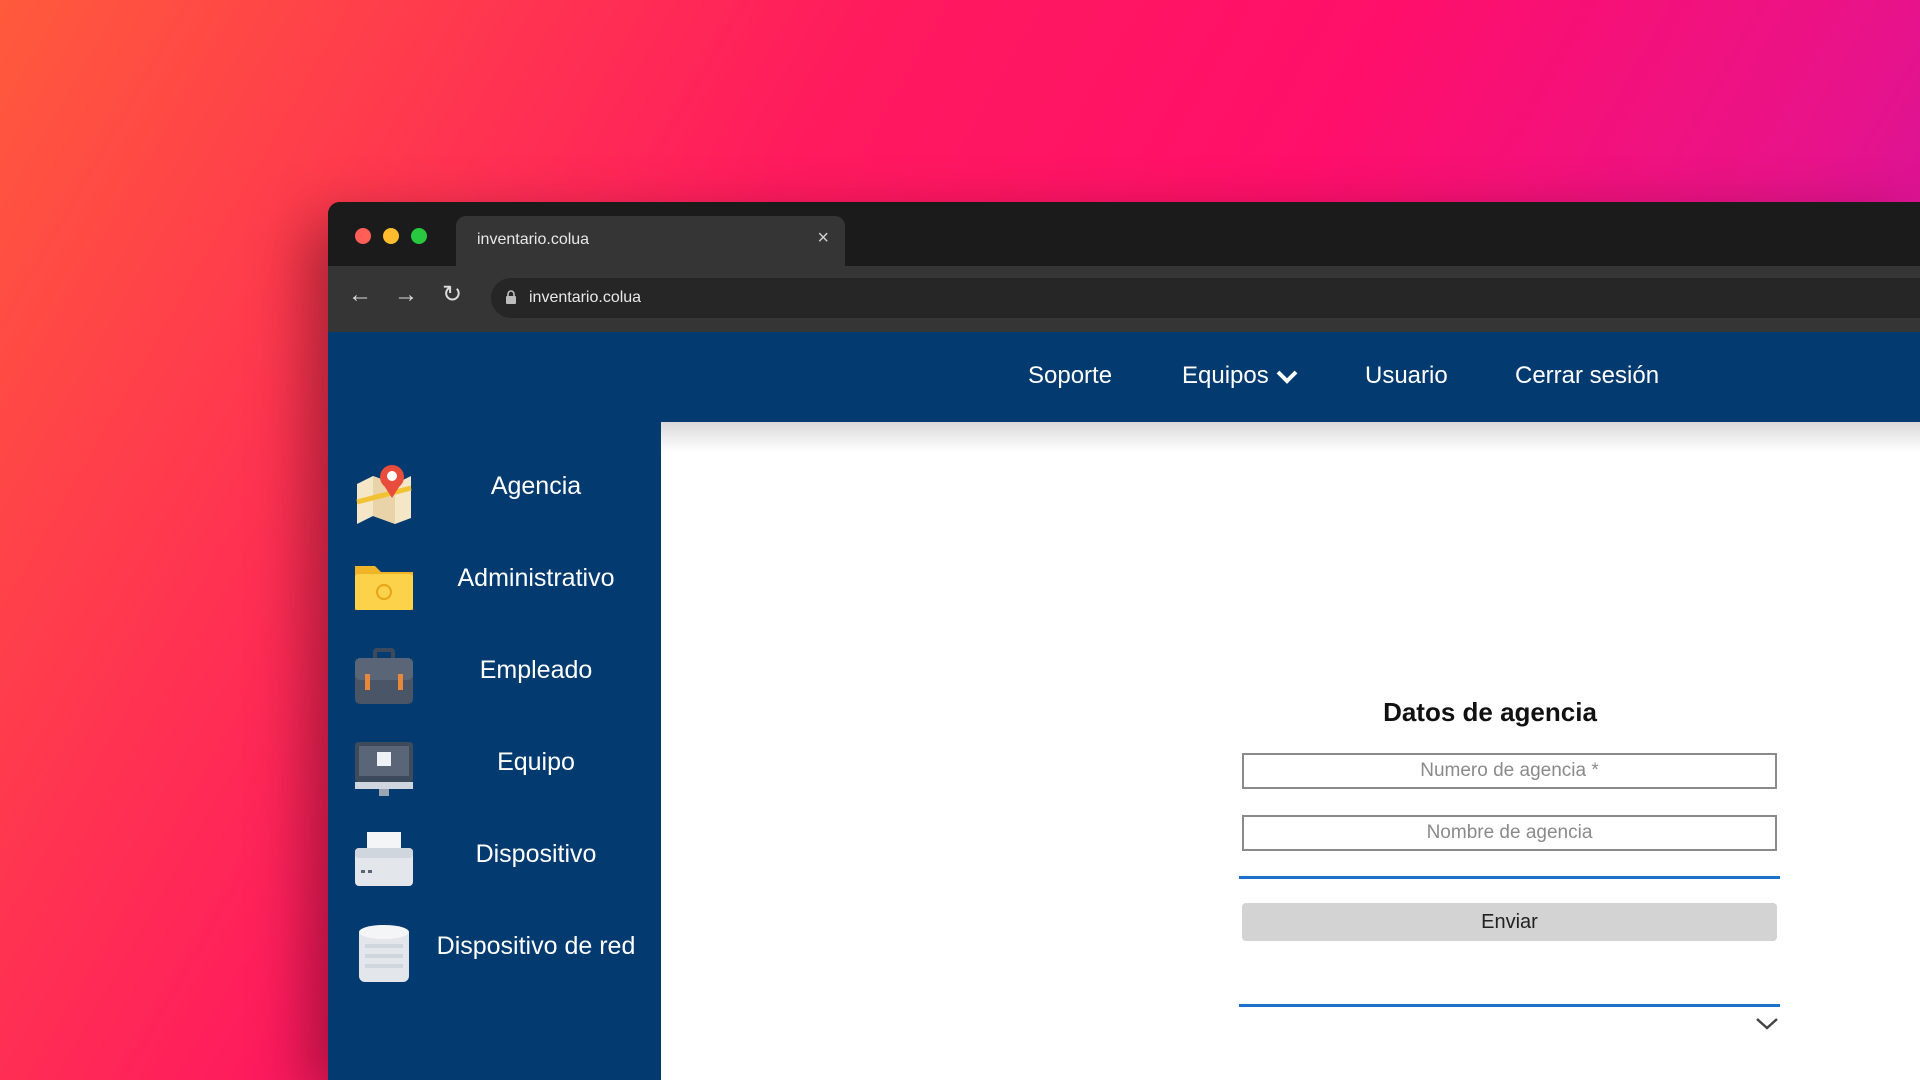  I want to click on sidebar-item-administrativo: Administrativo, so click(494, 584).